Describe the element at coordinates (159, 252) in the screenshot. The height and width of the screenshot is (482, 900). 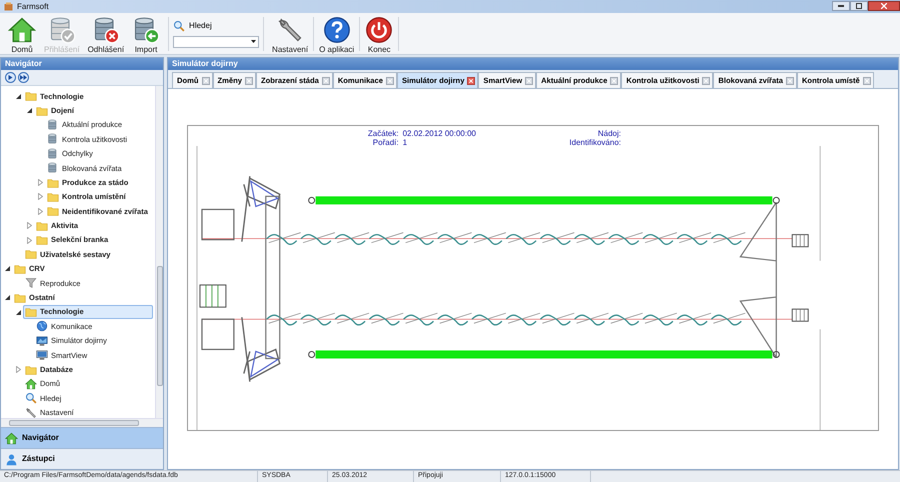
I see `vertical-scrollbar` at that location.